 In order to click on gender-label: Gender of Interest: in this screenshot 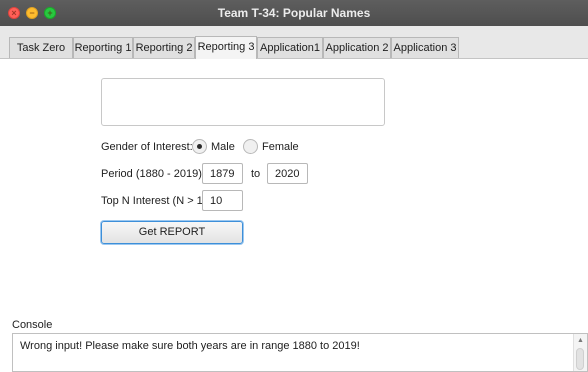, I will do `click(147, 147)`.